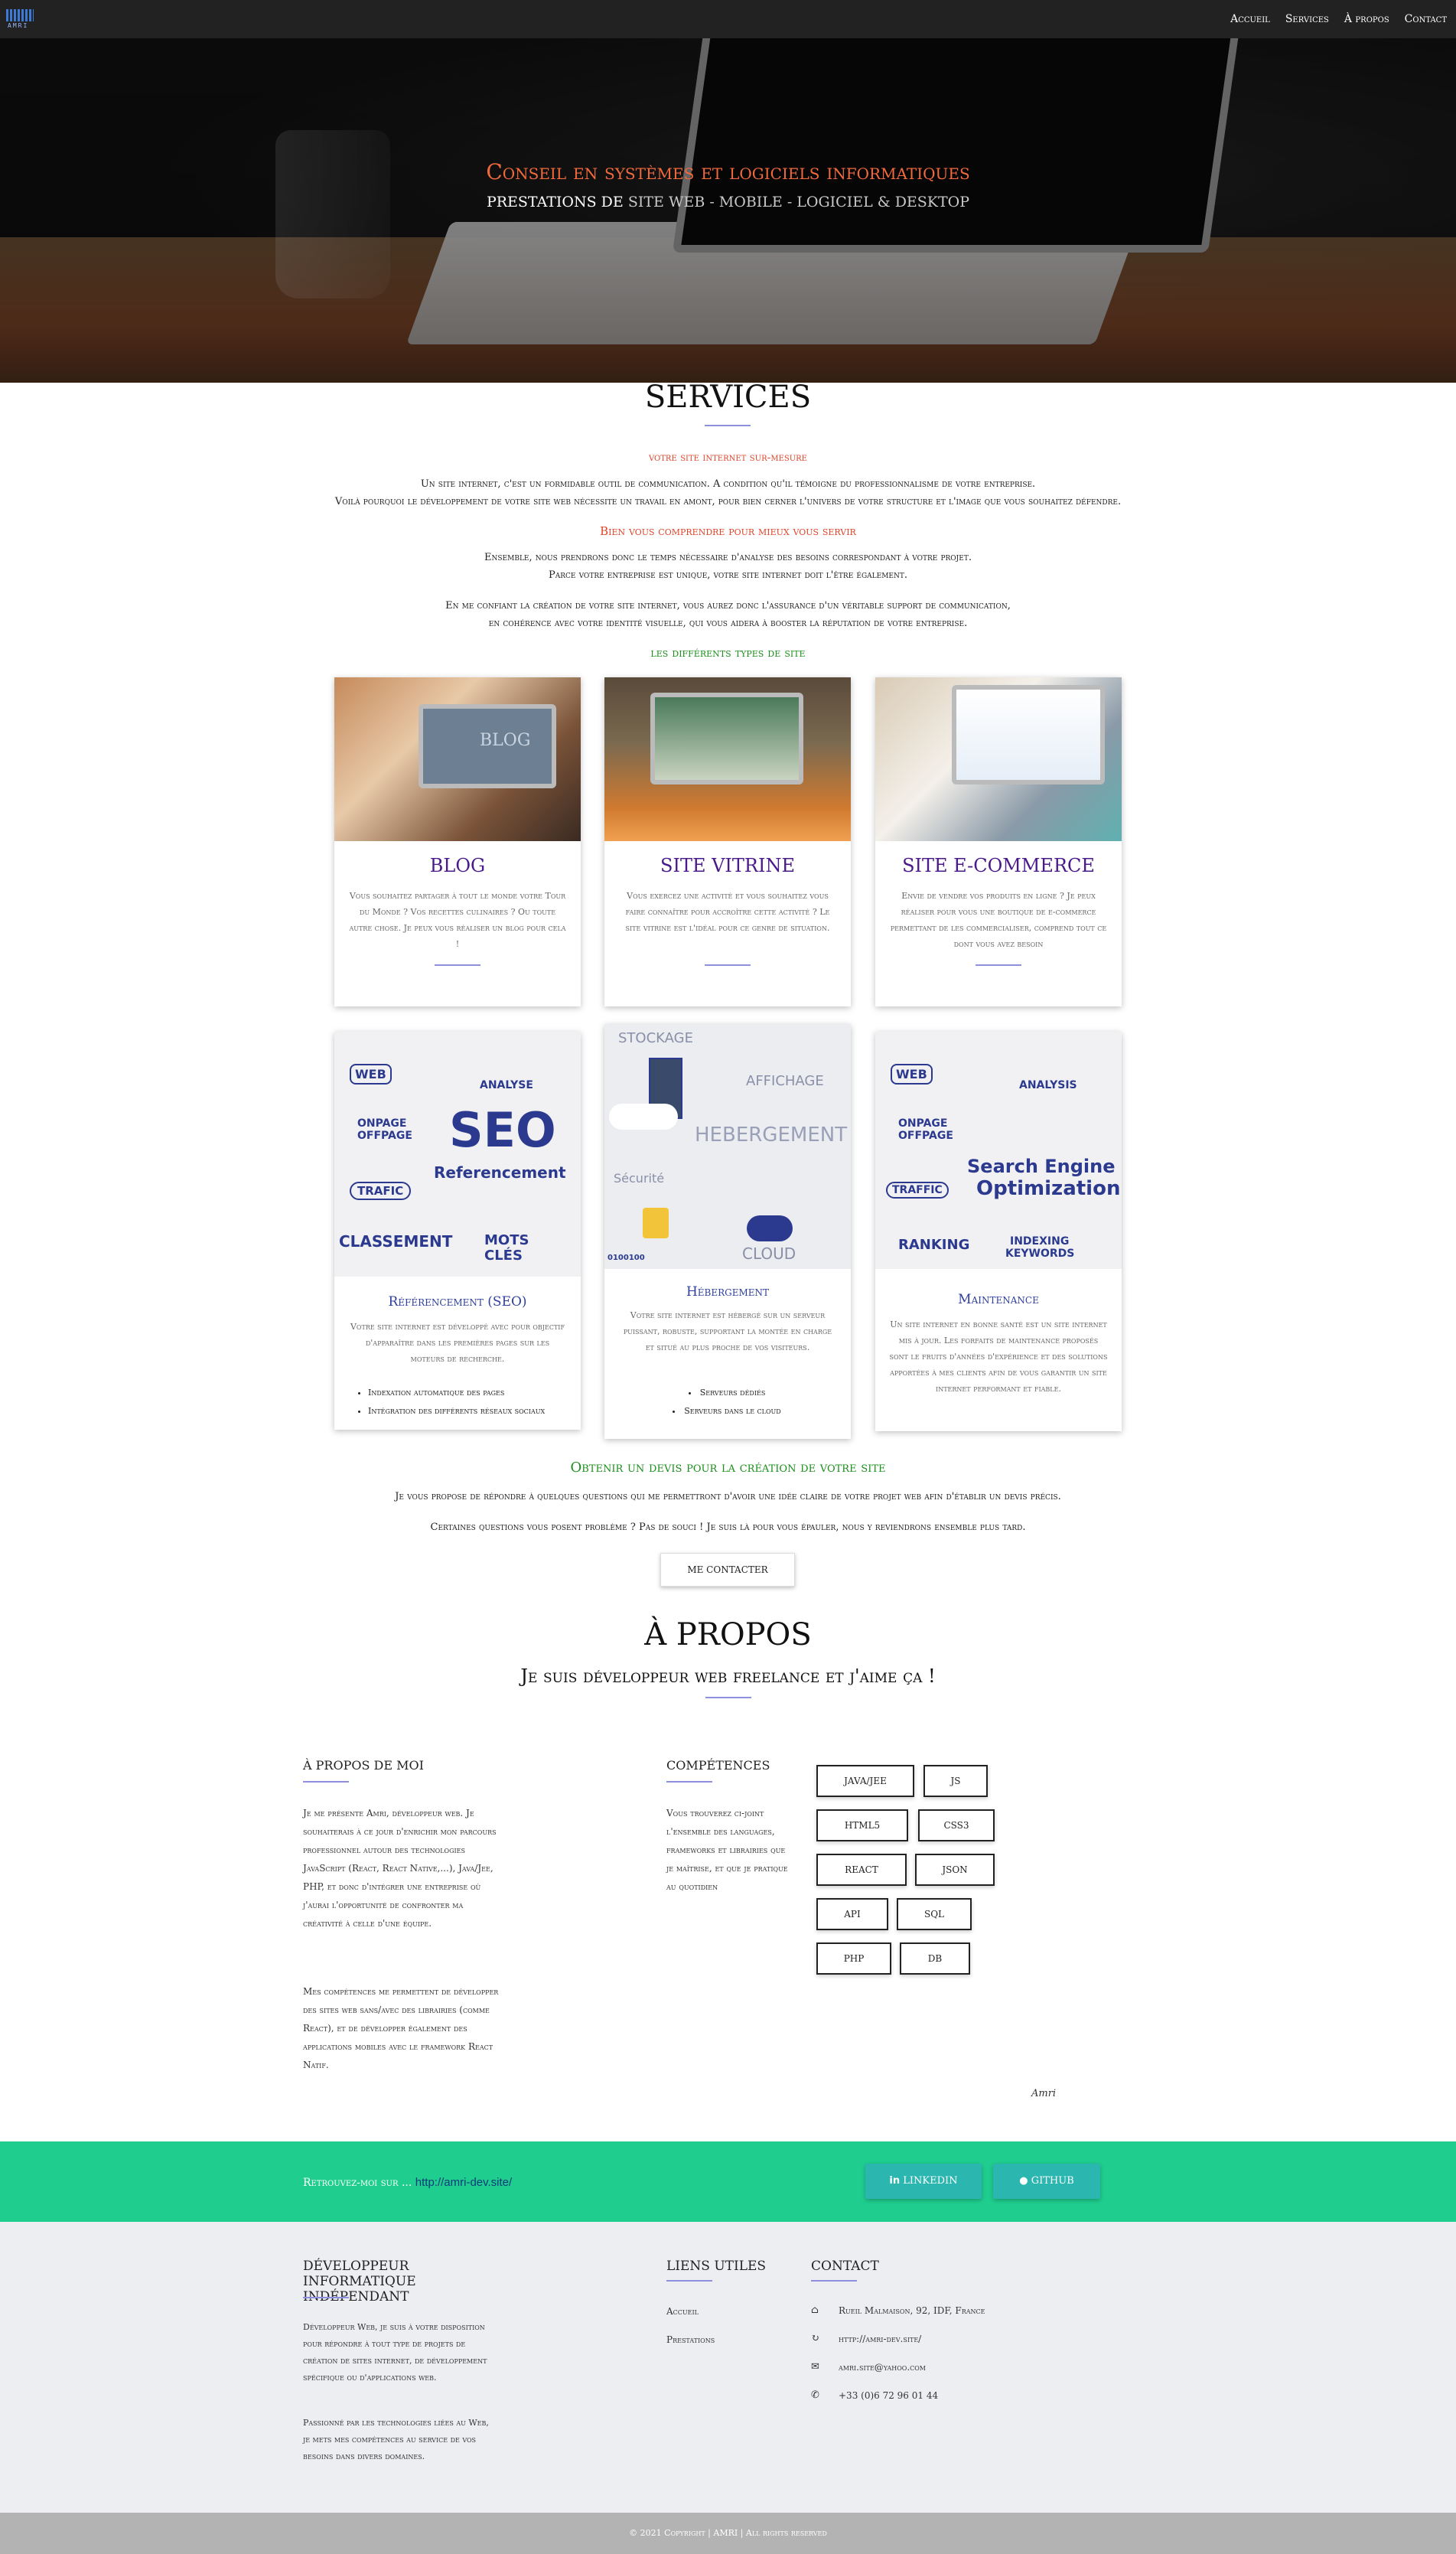 This screenshot has width=1456, height=2554. I want to click on card-hebergement-features: Serveurs dédiés Serveurs dans le cloud, so click(727, 1402).